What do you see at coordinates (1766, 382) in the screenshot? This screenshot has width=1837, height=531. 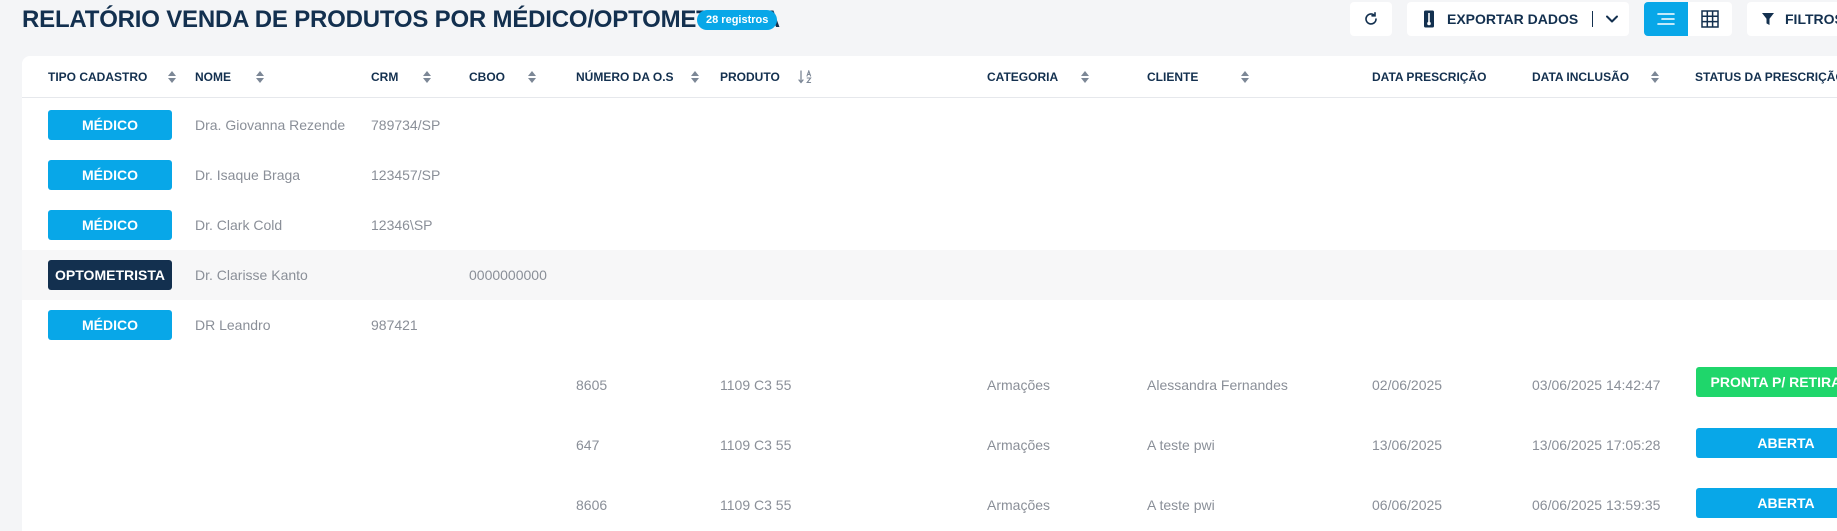 I see `status-badge: PRONTA P/ RETIRADA` at bounding box center [1766, 382].